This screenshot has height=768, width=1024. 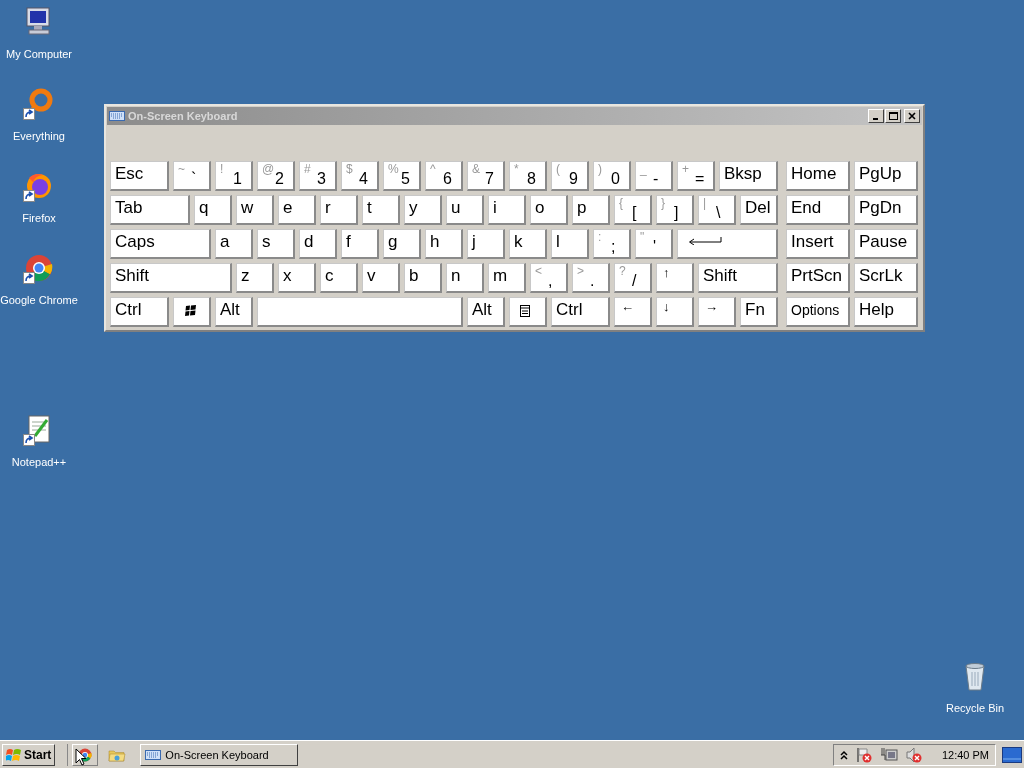 What do you see at coordinates (700, 179) in the screenshot?
I see `key-legend: =` at bounding box center [700, 179].